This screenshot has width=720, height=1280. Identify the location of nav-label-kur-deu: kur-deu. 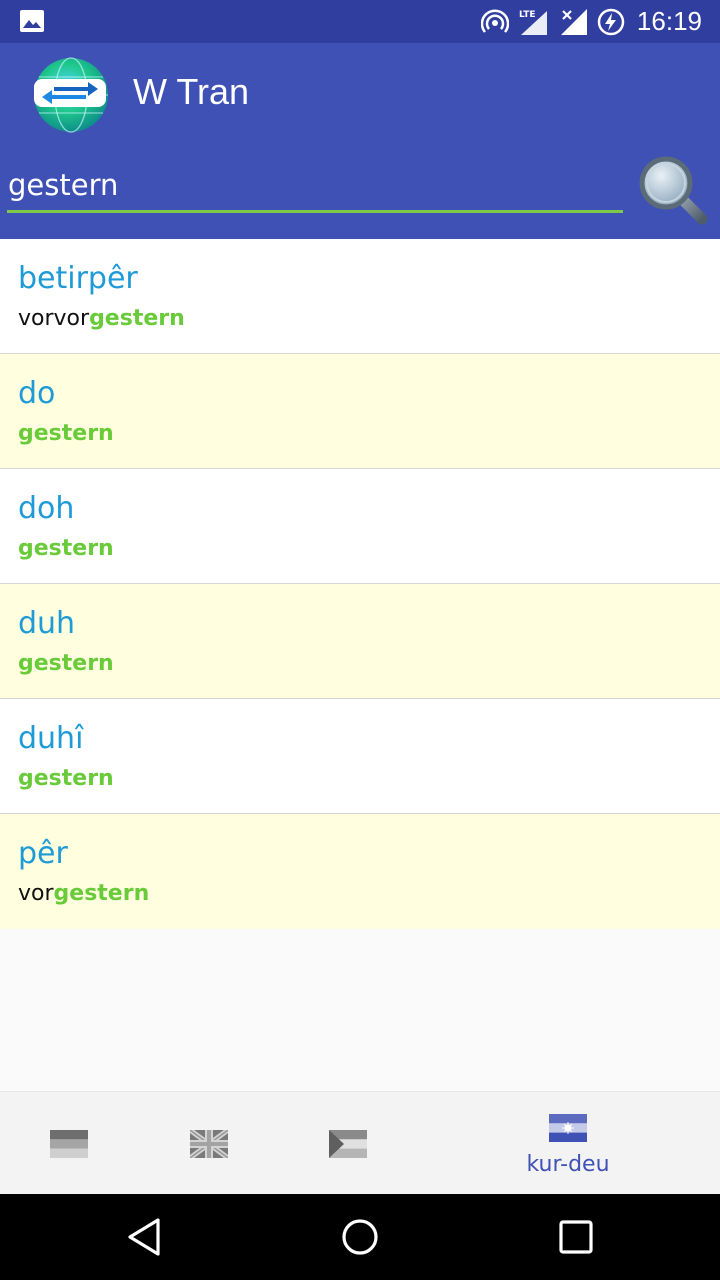
(568, 1164).